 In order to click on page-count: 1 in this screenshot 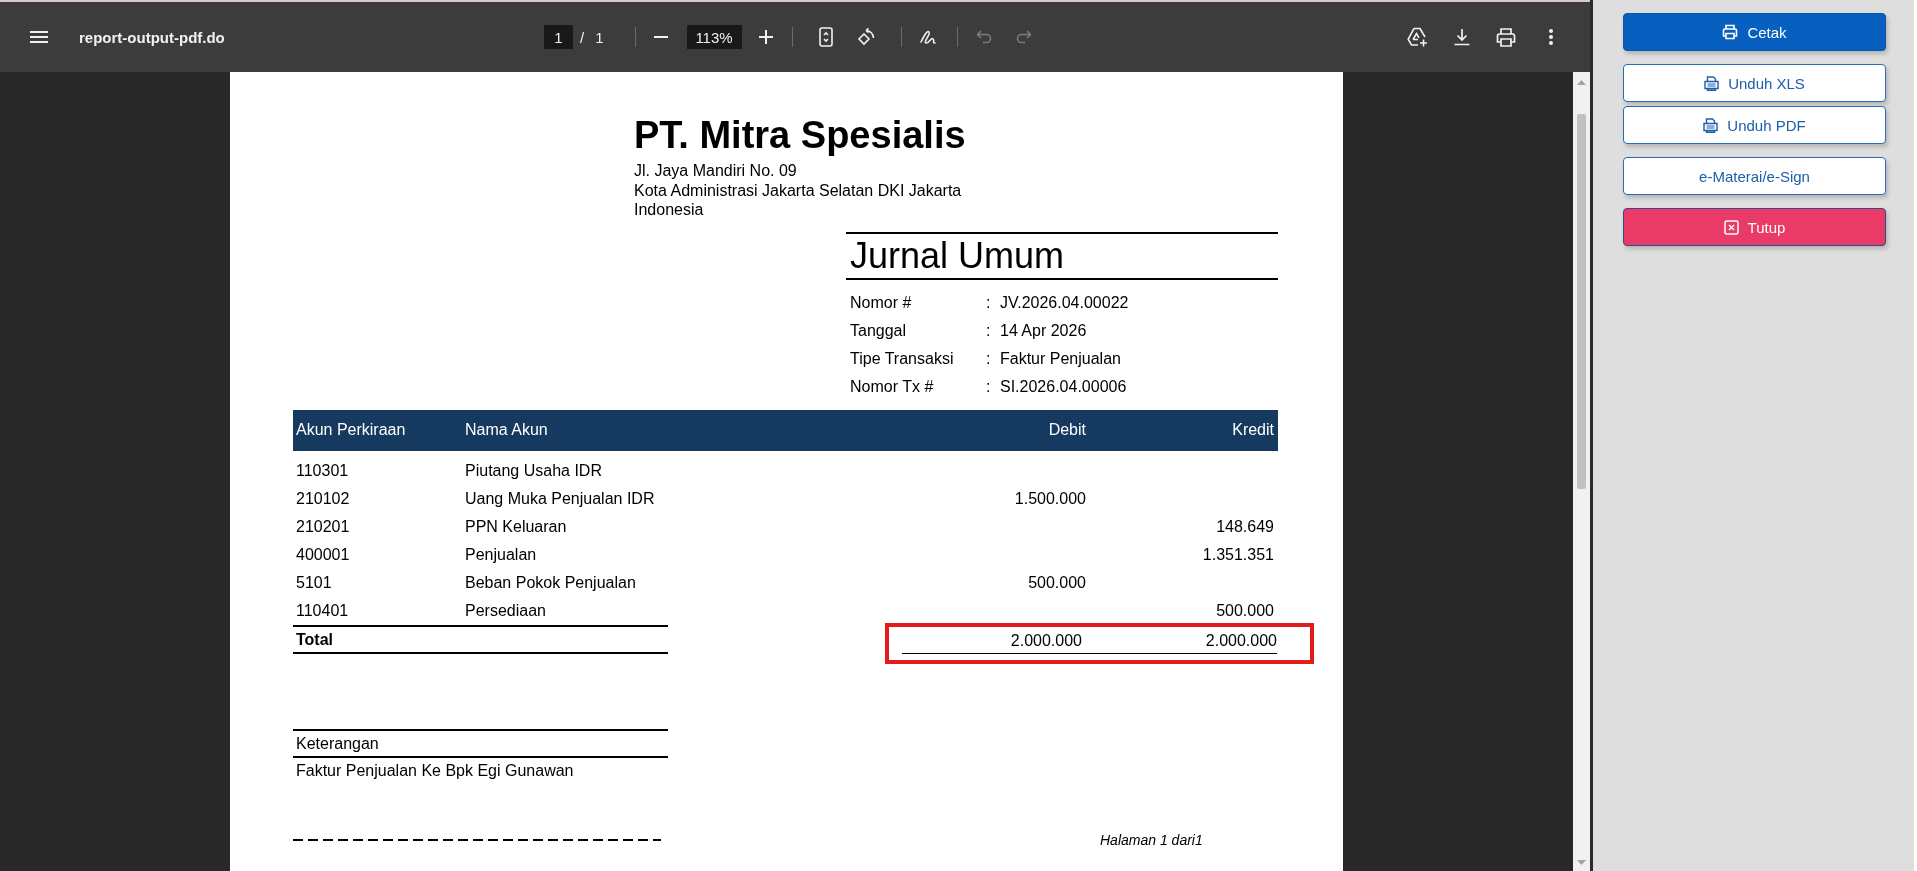, I will do `click(599, 37)`.